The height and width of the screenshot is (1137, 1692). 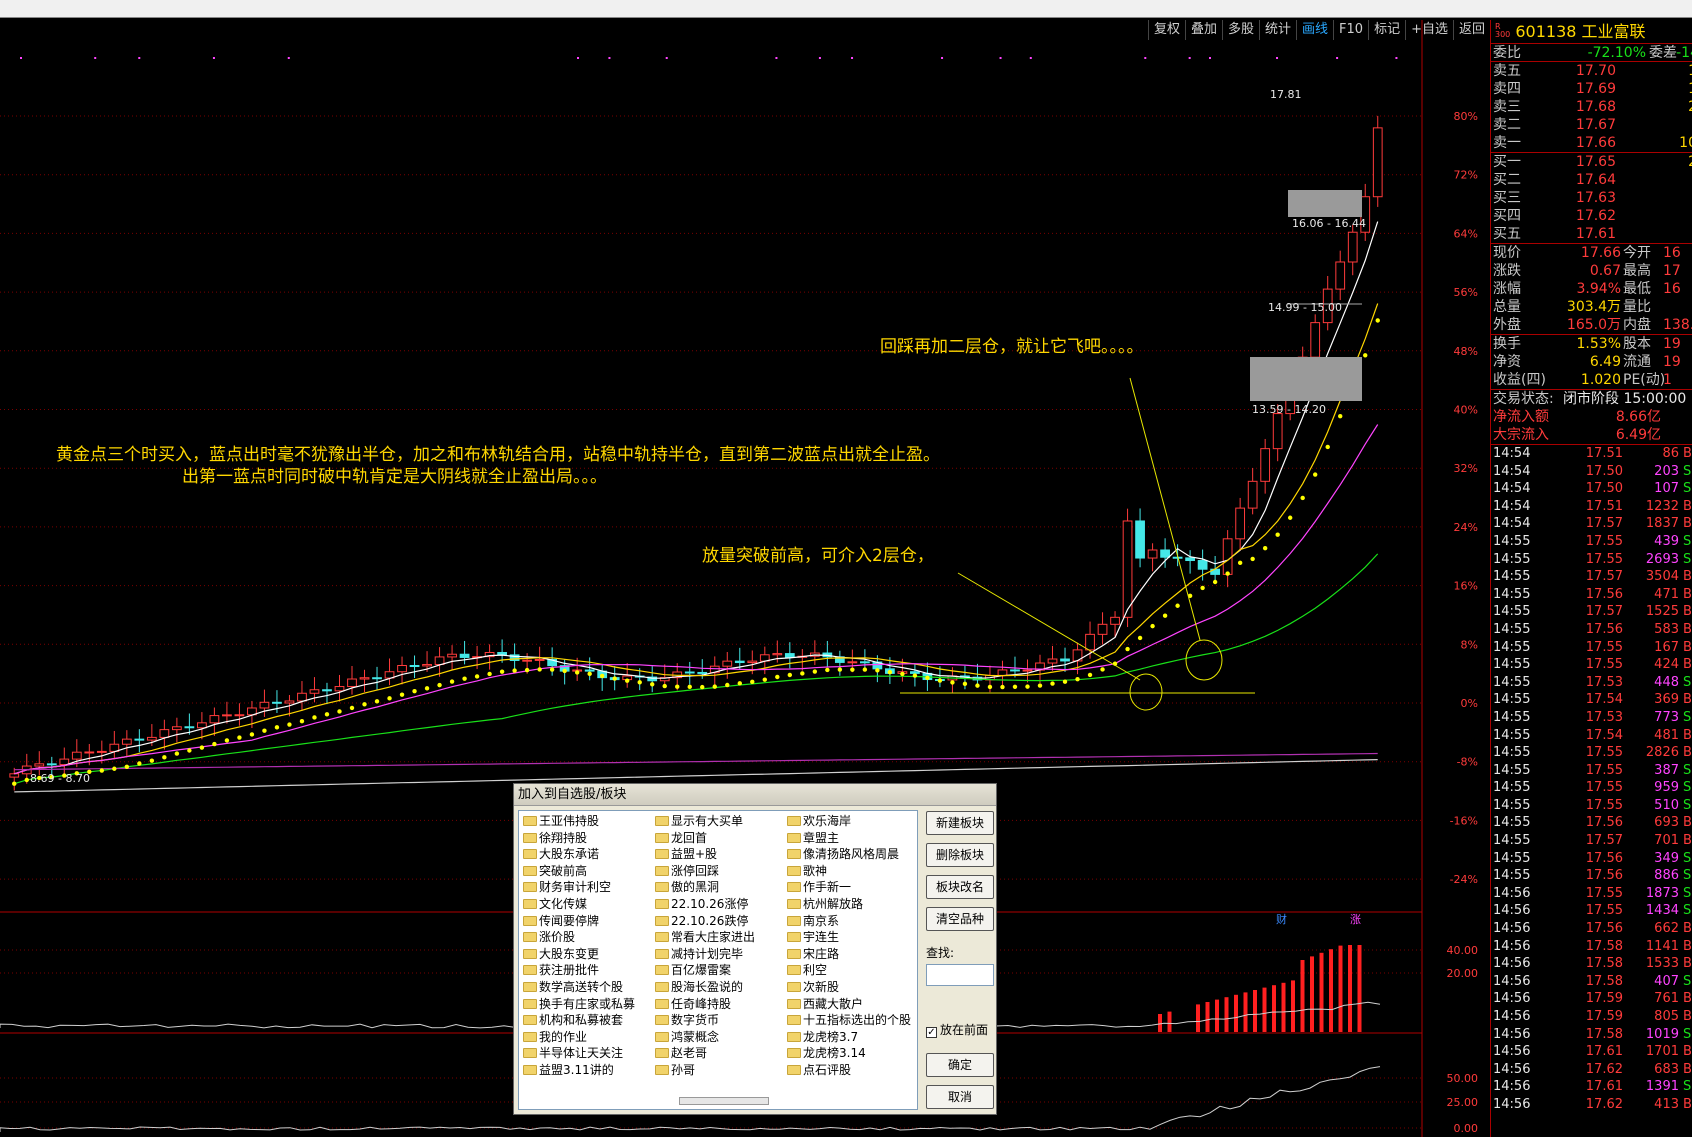 What do you see at coordinates (960, 1097) in the screenshot?
I see `cancel-button: 取消` at bounding box center [960, 1097].